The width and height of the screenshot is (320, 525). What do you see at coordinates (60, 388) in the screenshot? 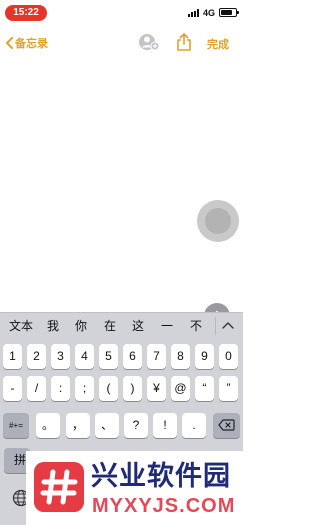
I see `key-symbol: :` at bounding box center [60, 388].